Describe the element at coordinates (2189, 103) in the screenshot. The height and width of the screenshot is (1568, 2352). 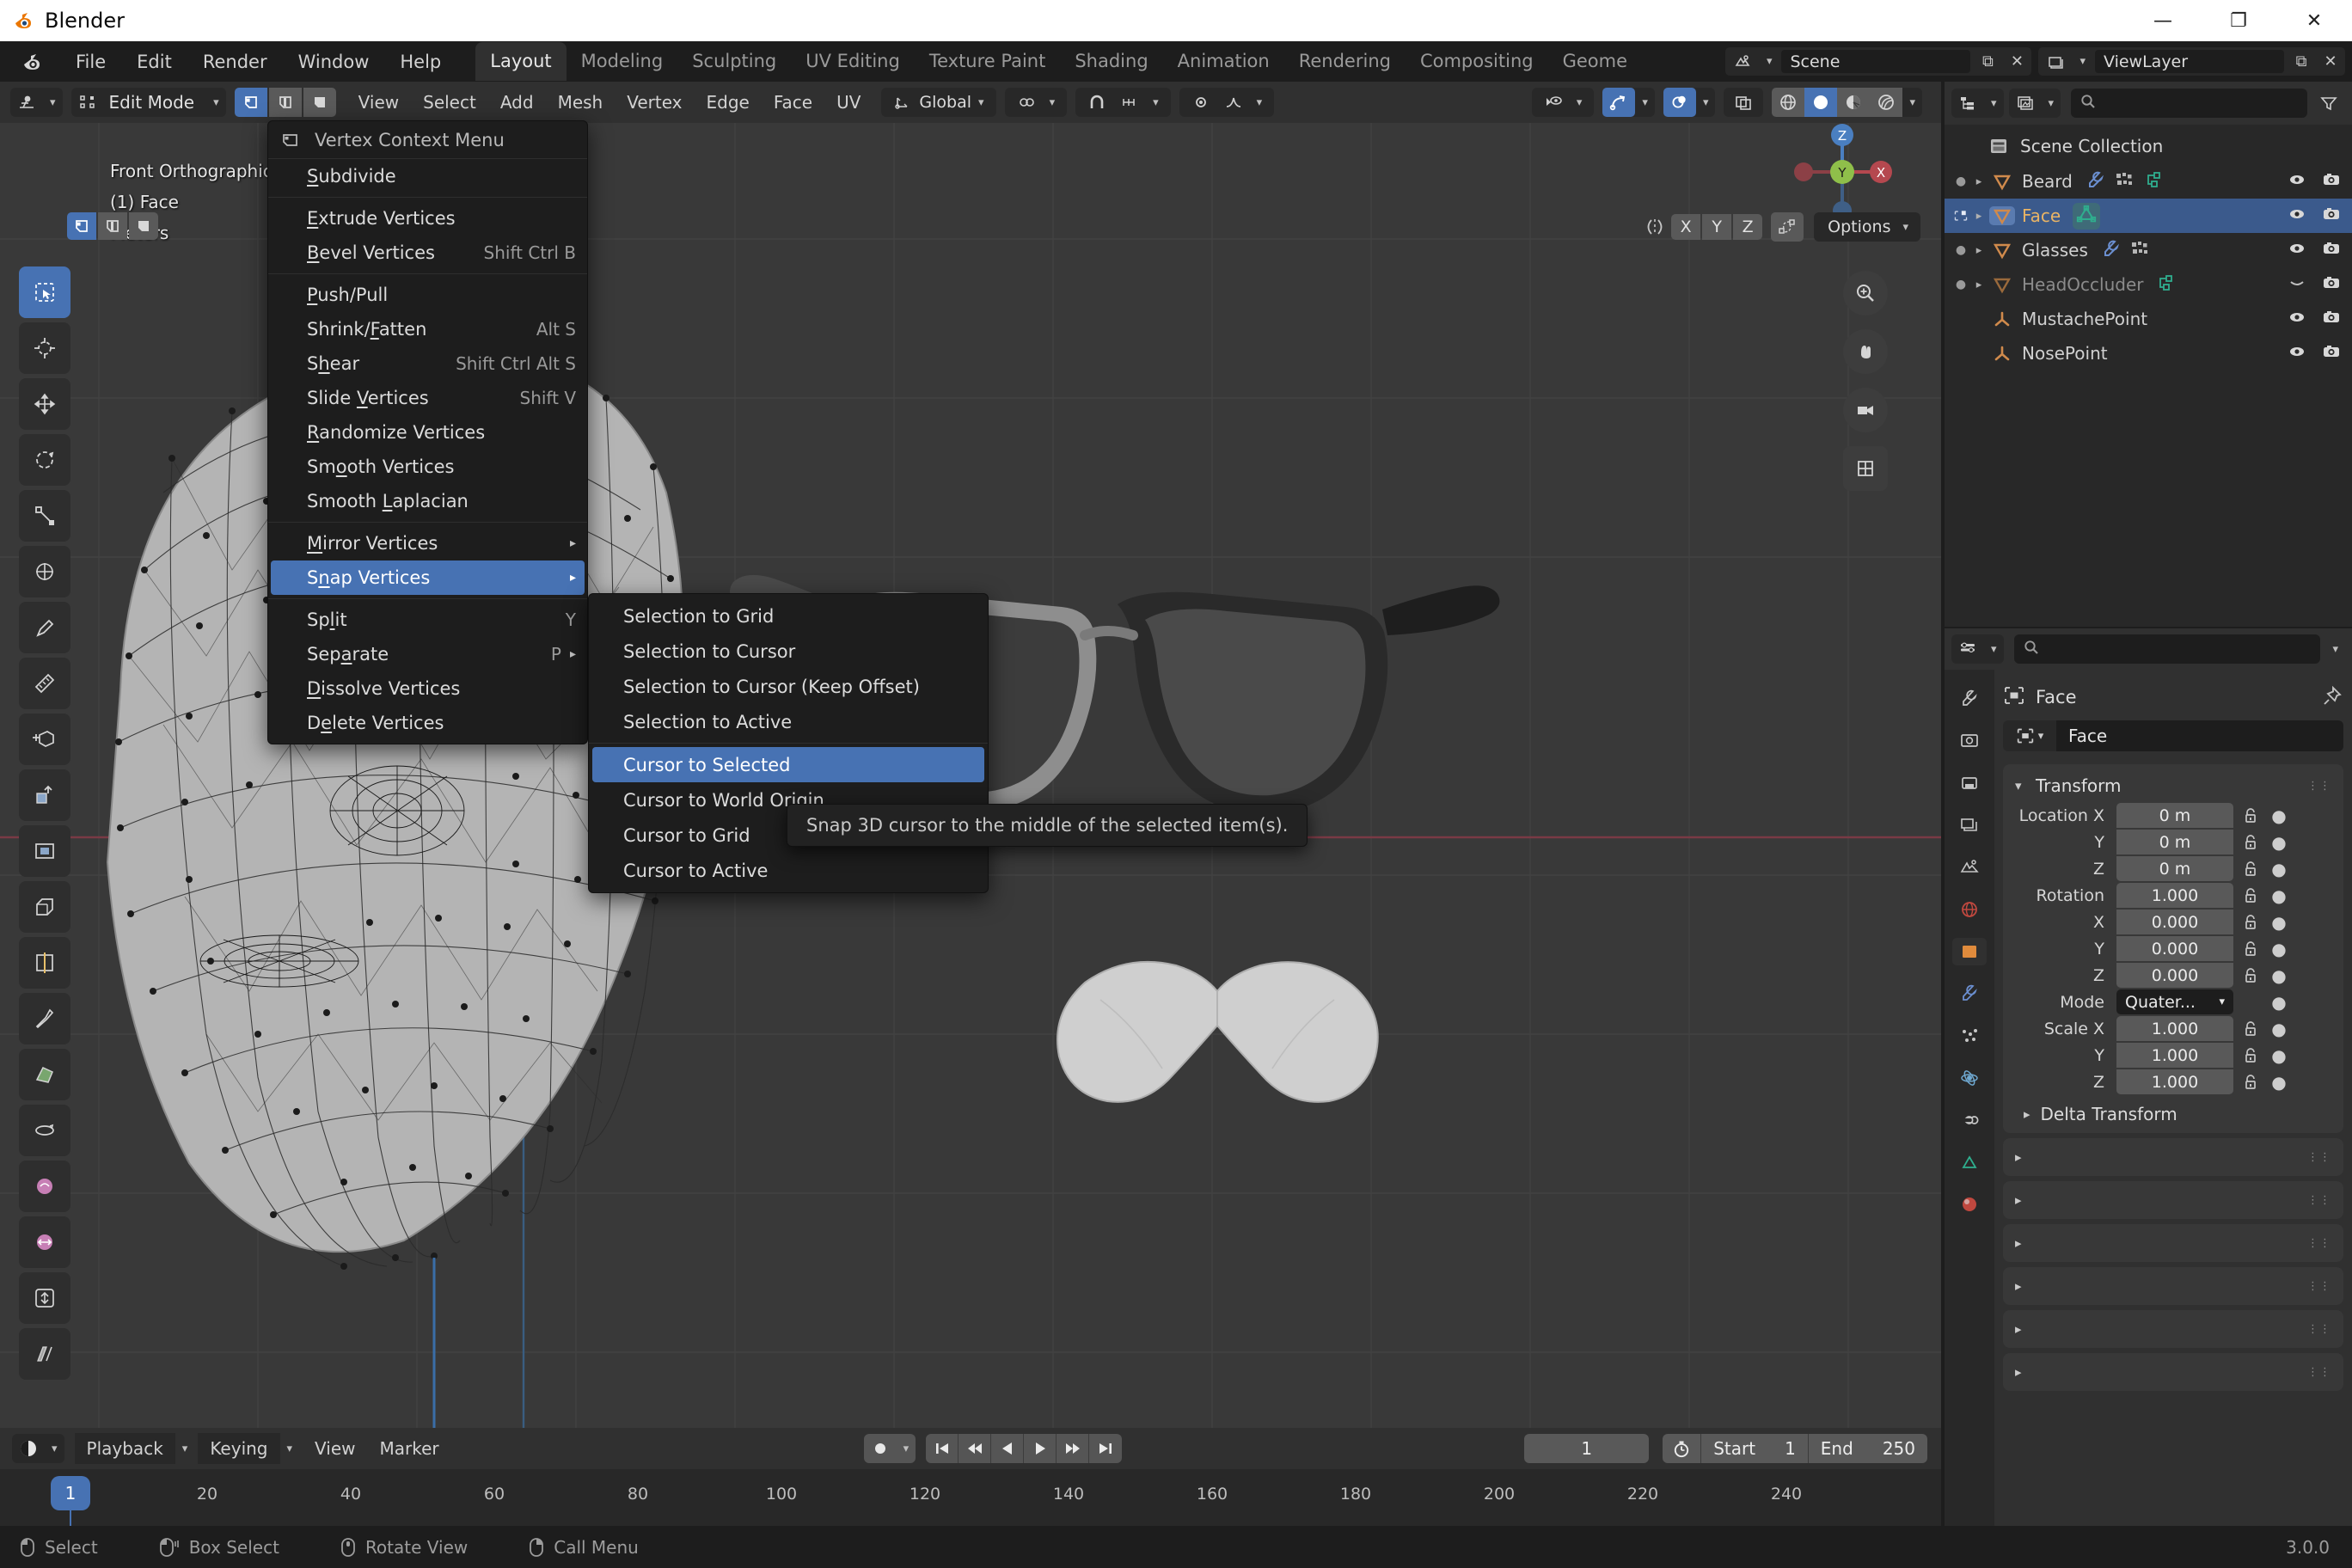
I see `outliner-search-input` at that location.